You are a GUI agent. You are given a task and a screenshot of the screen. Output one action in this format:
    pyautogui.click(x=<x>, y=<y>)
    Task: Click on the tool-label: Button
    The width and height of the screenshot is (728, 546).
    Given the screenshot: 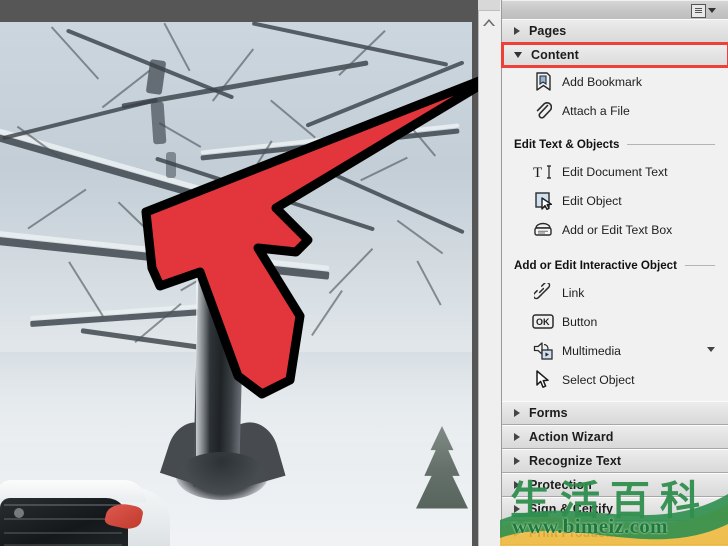 What is the action you would take?
    pyautogui.click(x=580, y=321)
    